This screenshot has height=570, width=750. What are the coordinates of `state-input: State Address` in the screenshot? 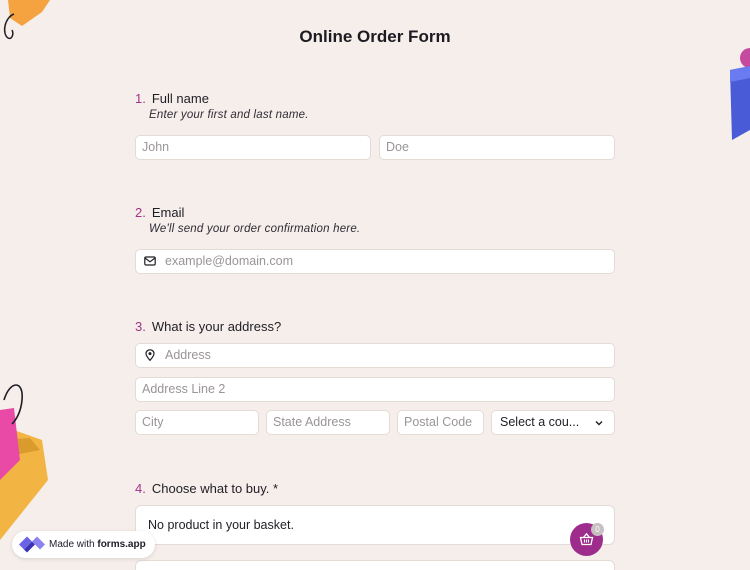 It's located at (328, 422).